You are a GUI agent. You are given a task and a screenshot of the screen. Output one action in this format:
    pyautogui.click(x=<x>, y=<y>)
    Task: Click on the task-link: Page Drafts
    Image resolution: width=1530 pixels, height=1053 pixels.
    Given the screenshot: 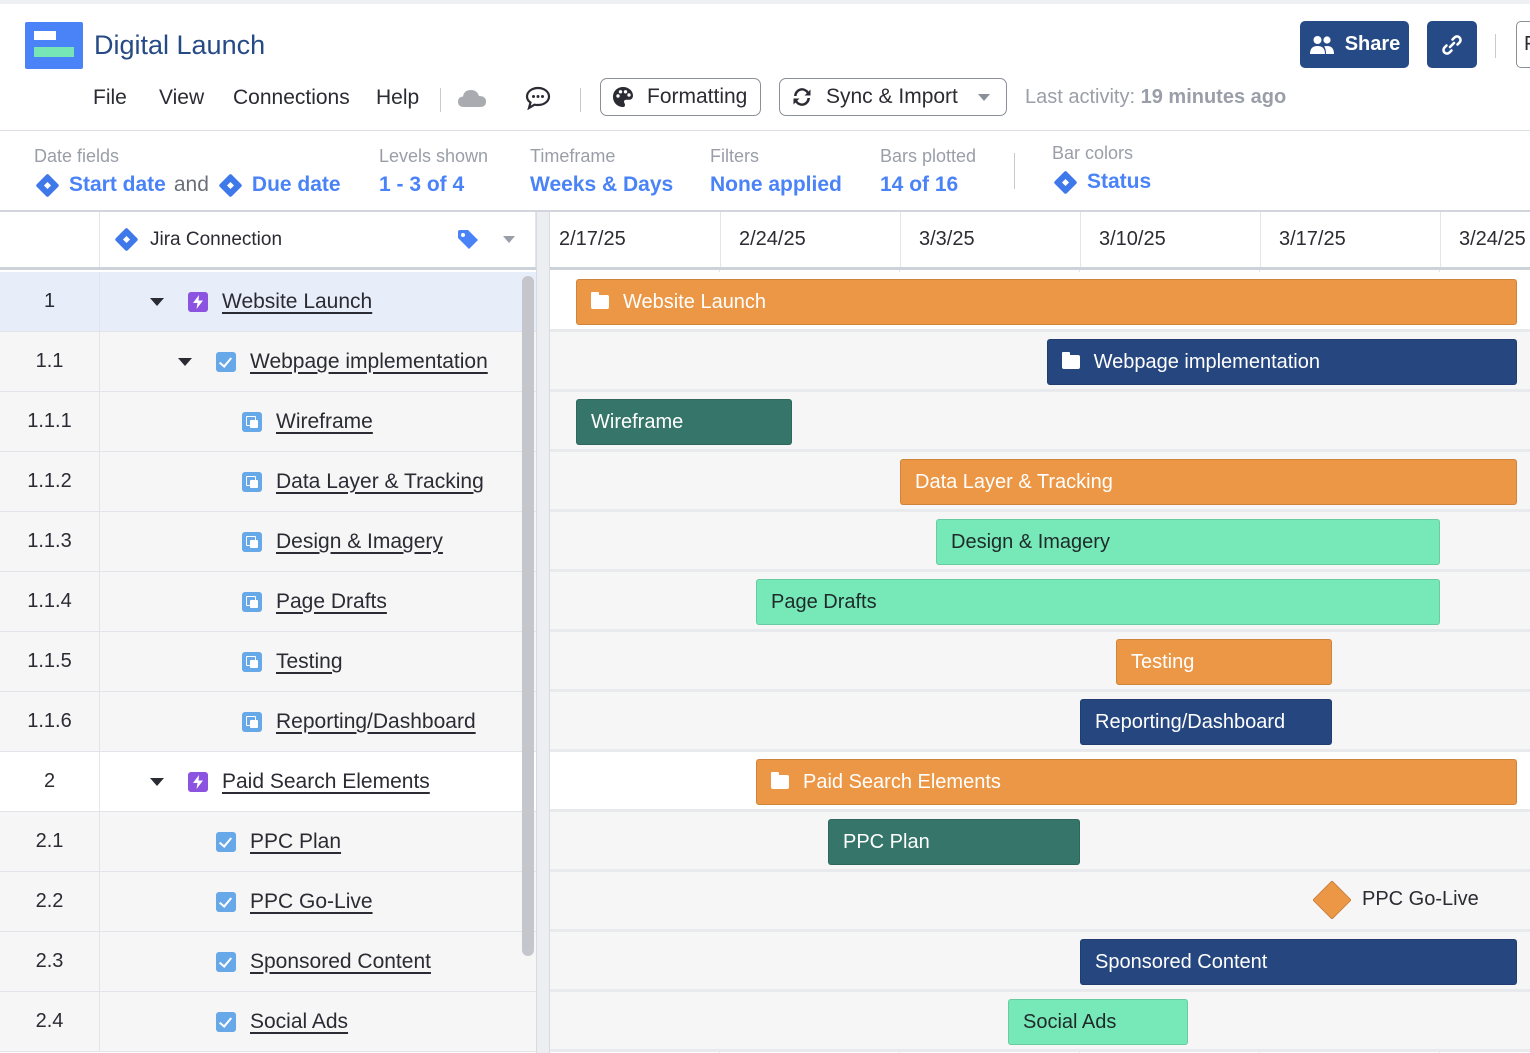 What is the action you would take?
    pyautogui.click(x=331, y=602)
    